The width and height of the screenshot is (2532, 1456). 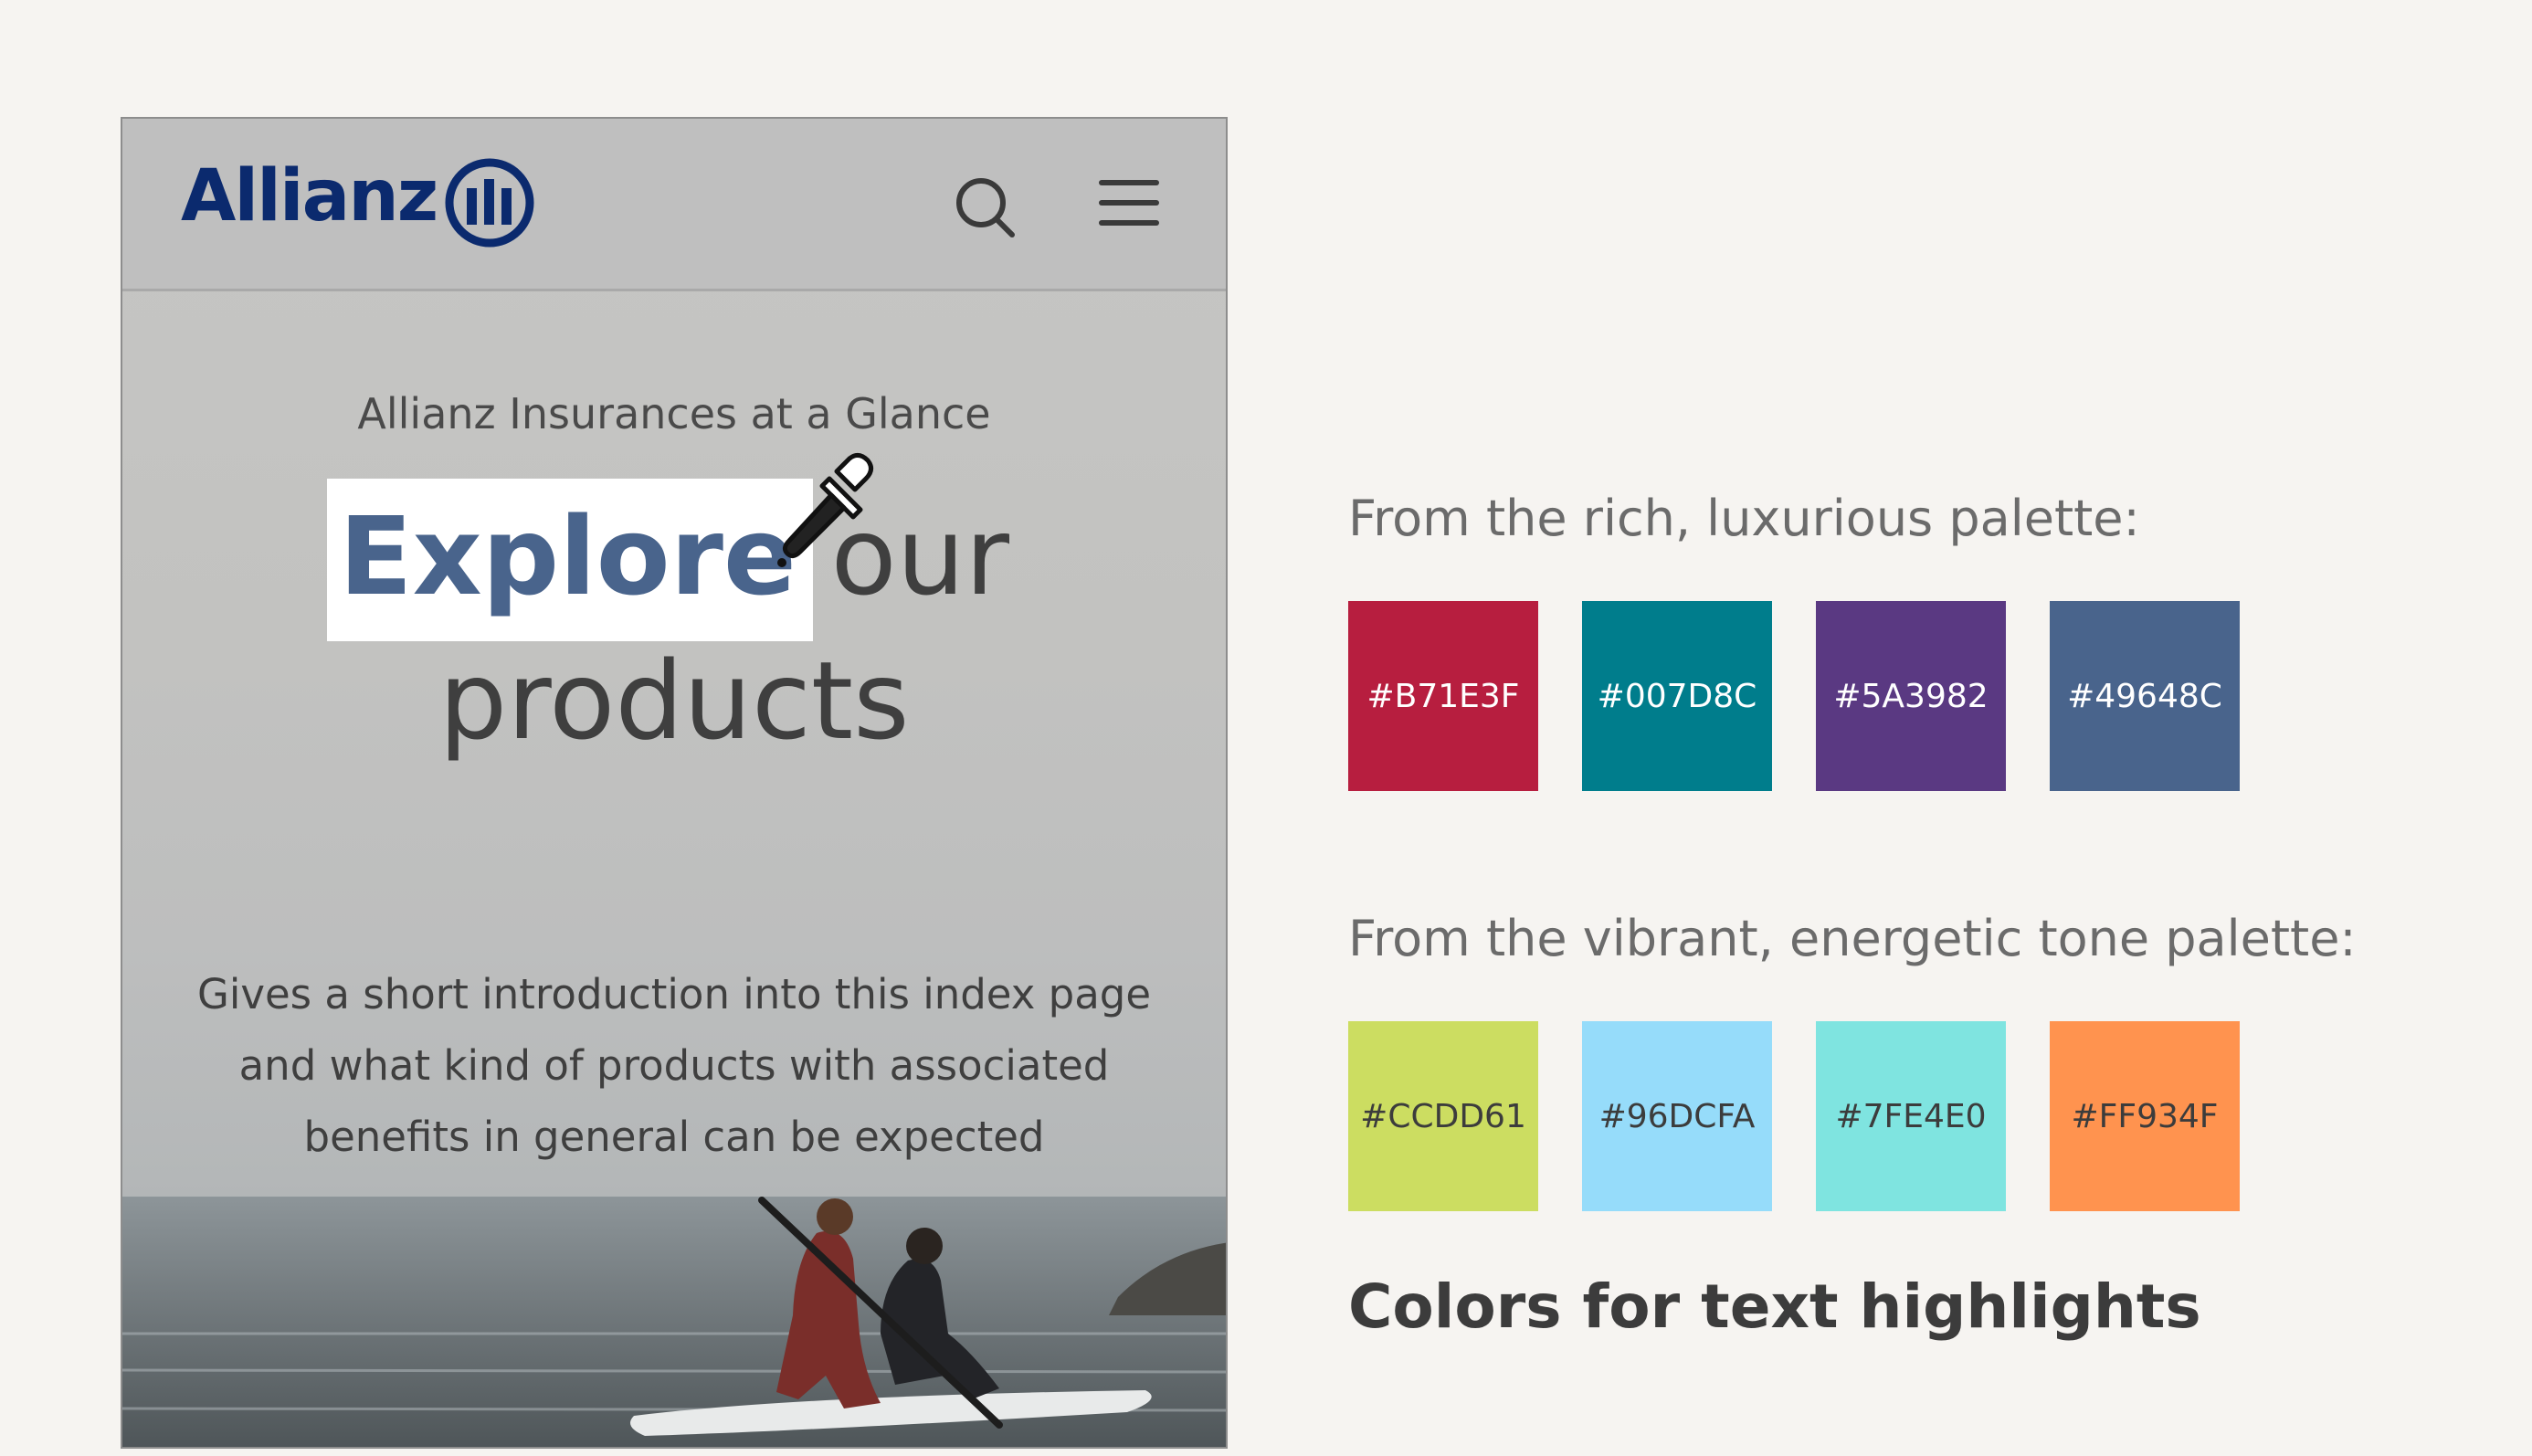 I want to click on rich-palette-title: From the rich, luxurious palette:, so click(x=1744, y=519).